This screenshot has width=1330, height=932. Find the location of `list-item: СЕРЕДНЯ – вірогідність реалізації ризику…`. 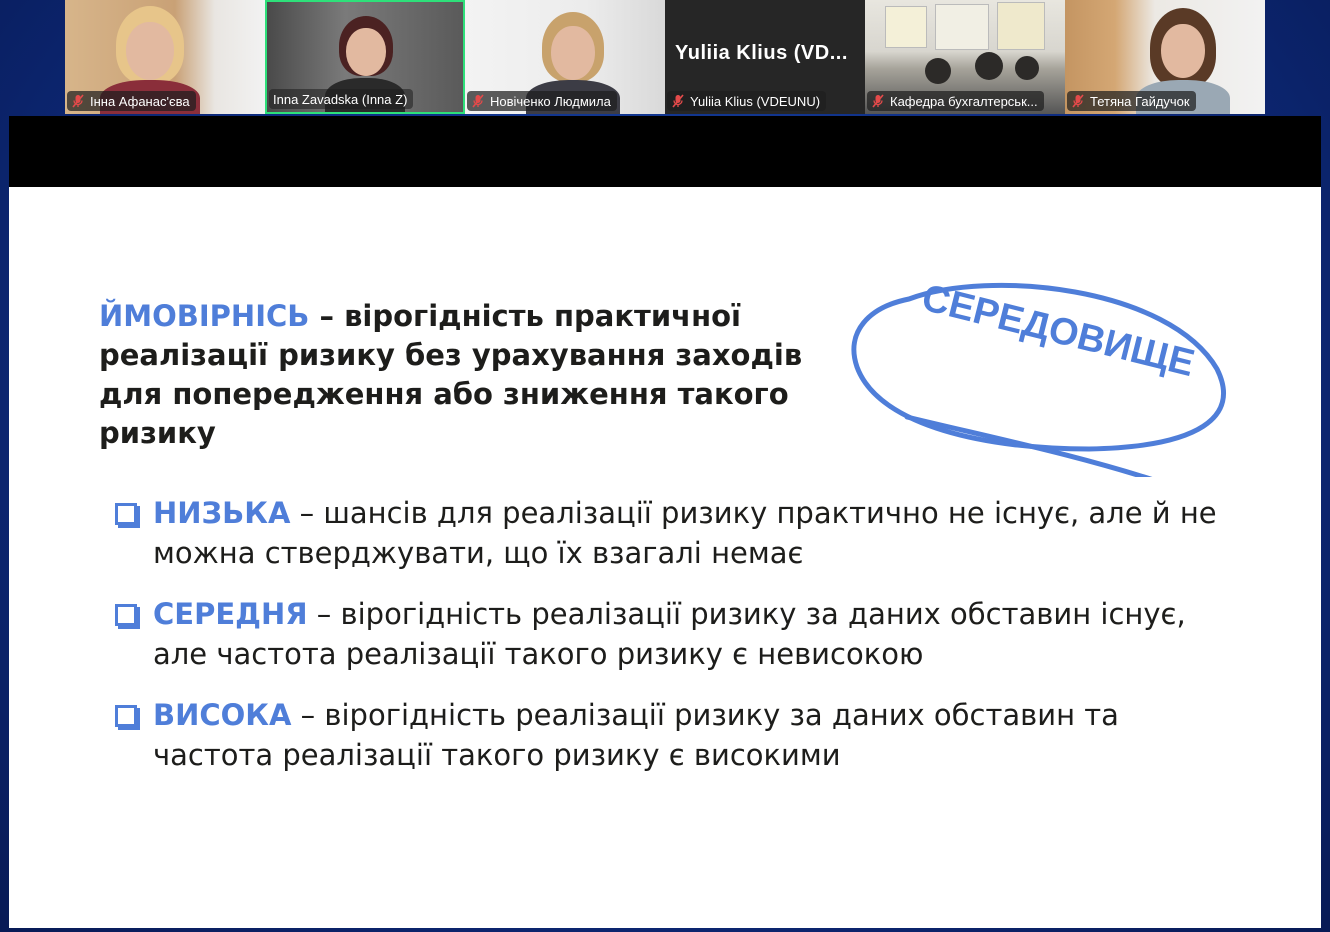

list-item: СЕРЕДНЯ – вірогідність реалізації ризику… is located at coordinates (673, 634).